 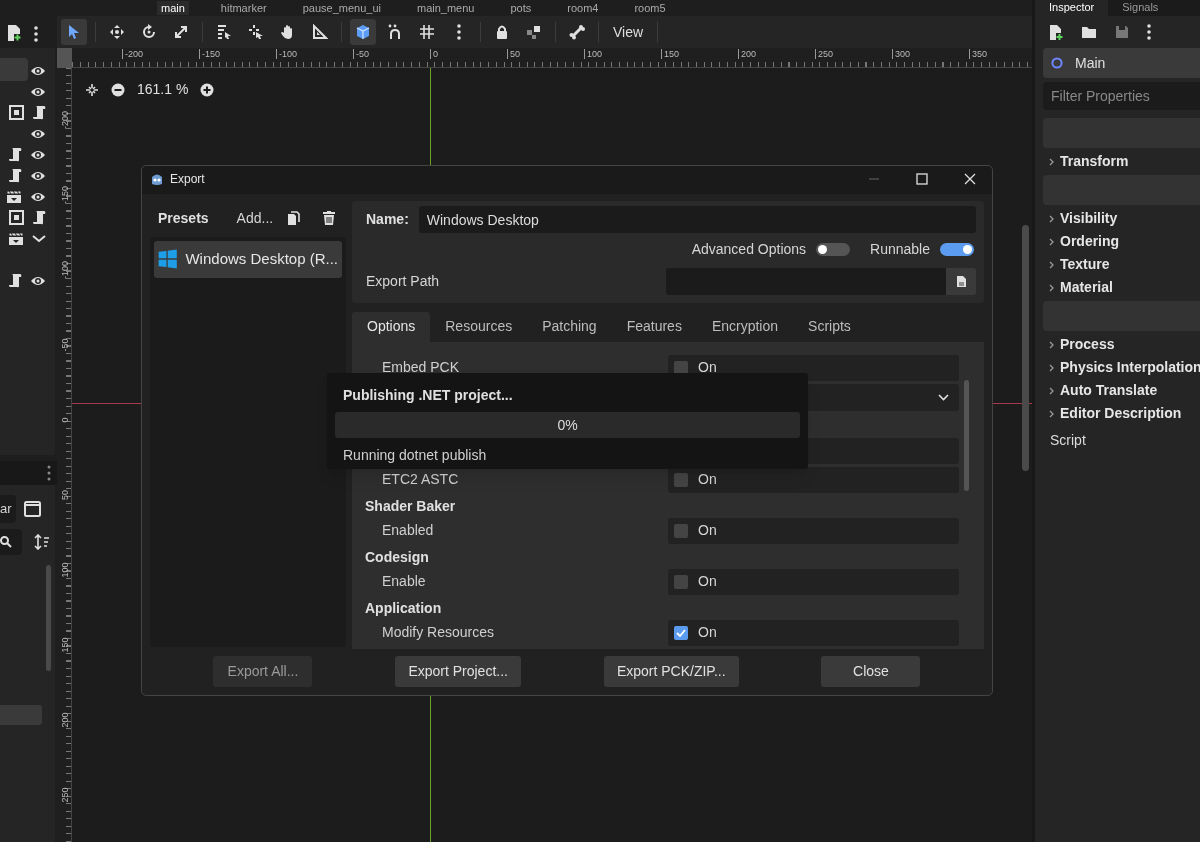 What do you see at coordinates (132, 54) in the screenshot?
I see `ruler-label: -200` at bounding box center [132, 54].